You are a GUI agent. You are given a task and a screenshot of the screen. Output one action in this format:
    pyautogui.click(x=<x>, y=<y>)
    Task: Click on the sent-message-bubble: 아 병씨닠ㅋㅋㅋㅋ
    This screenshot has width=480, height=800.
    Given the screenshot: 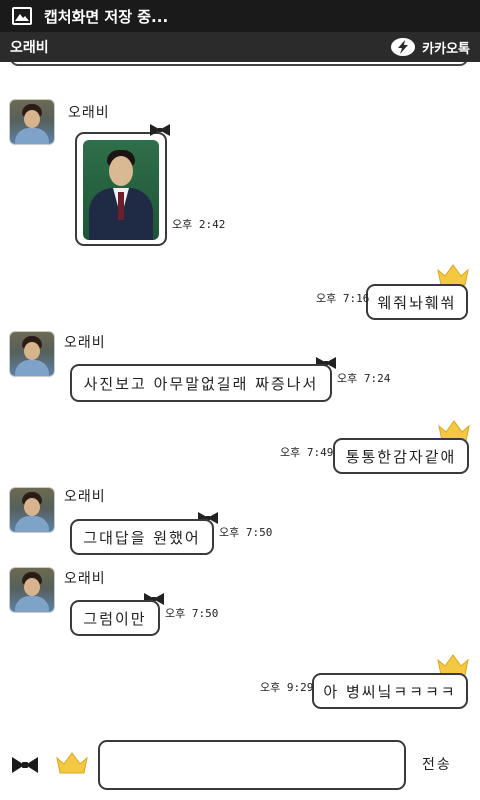 What is the action you would take?
    pyautogui.click(x=390, y=691)
    